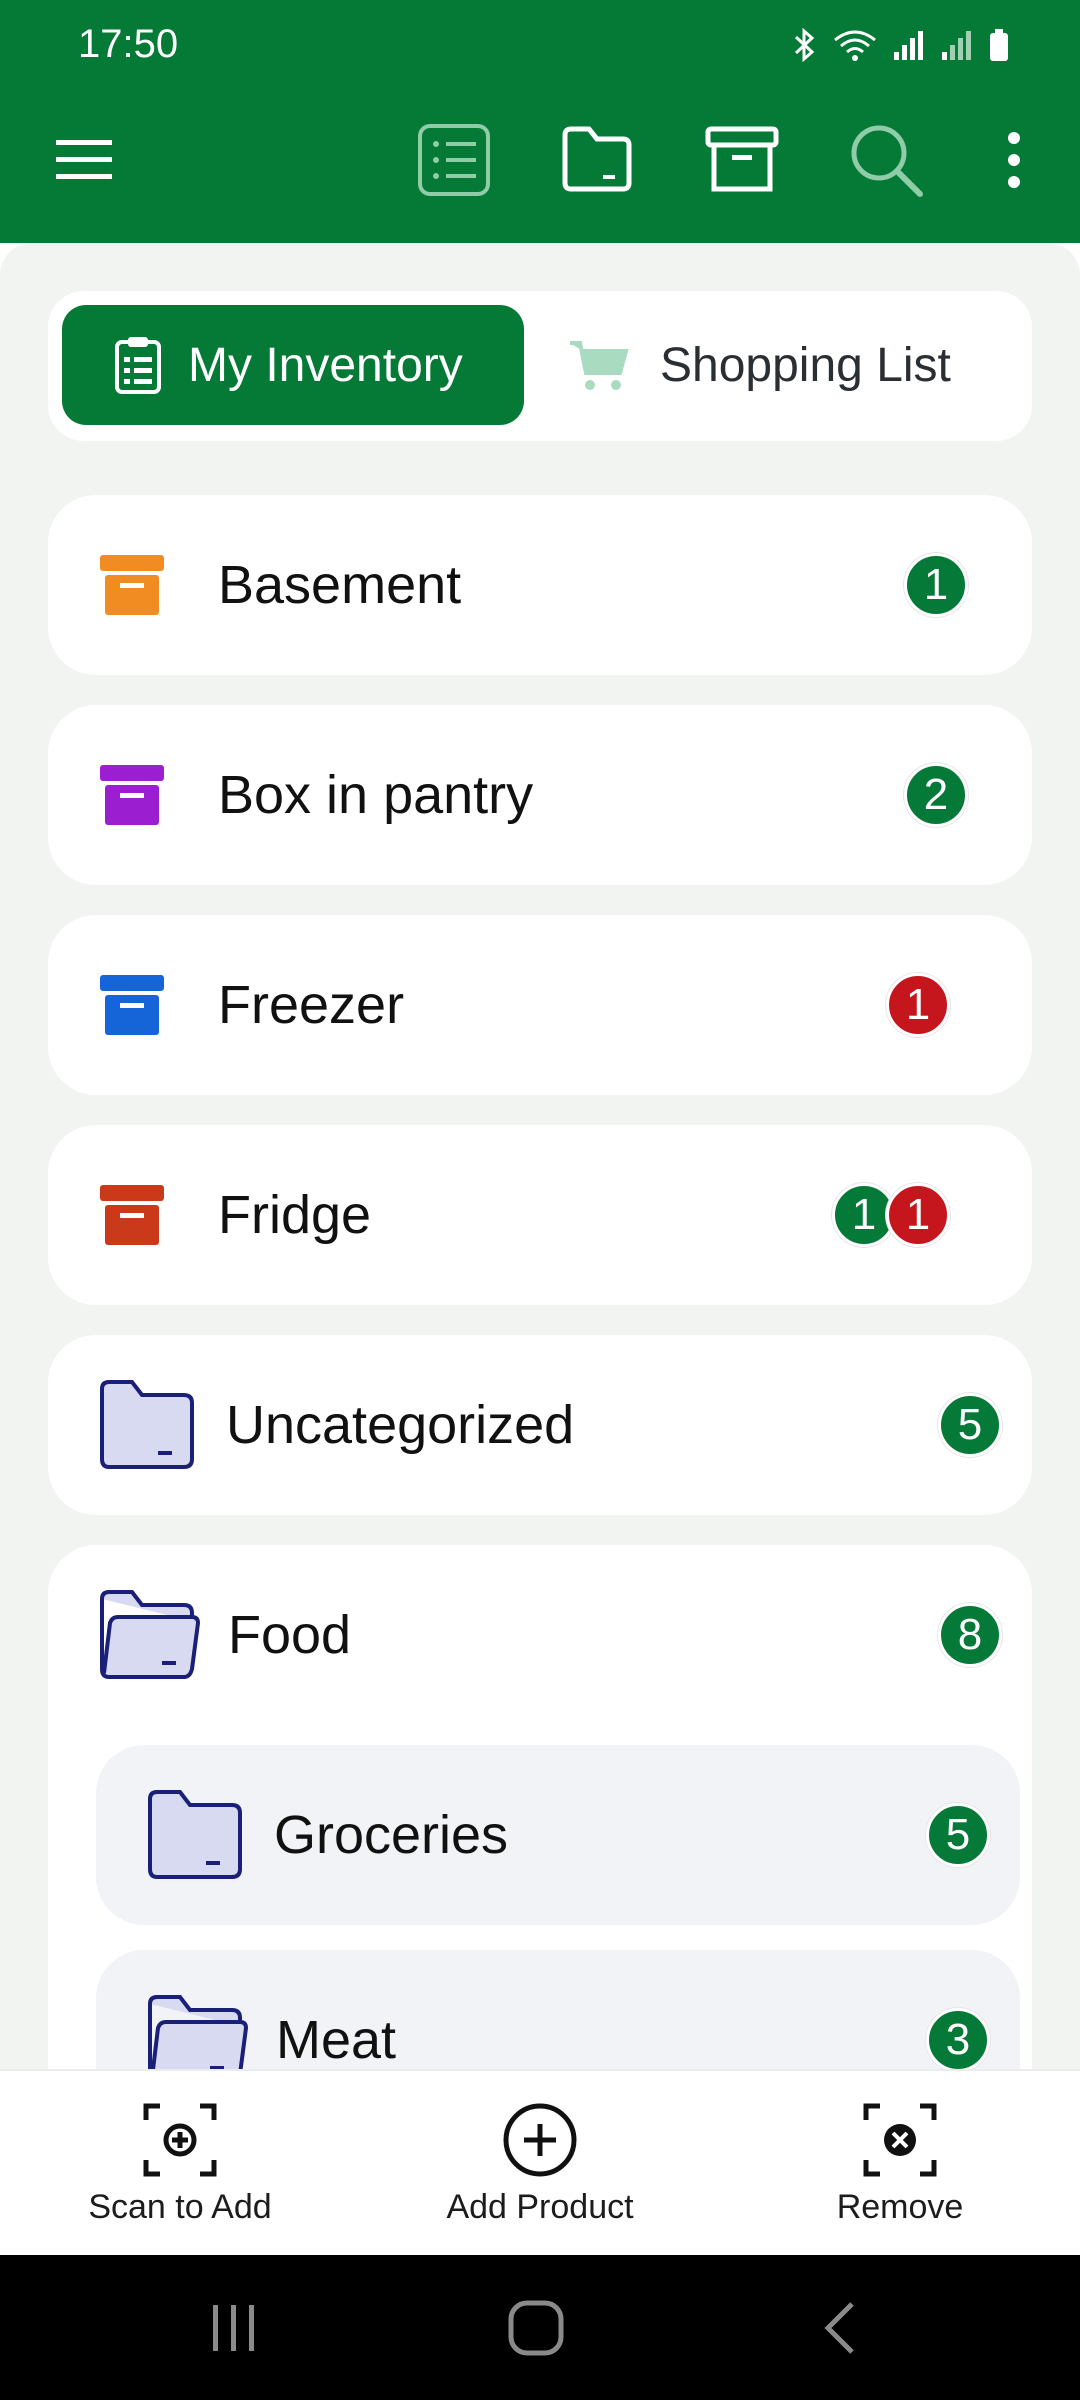  I want to click on count-badge: 8, so click(970, 1635).